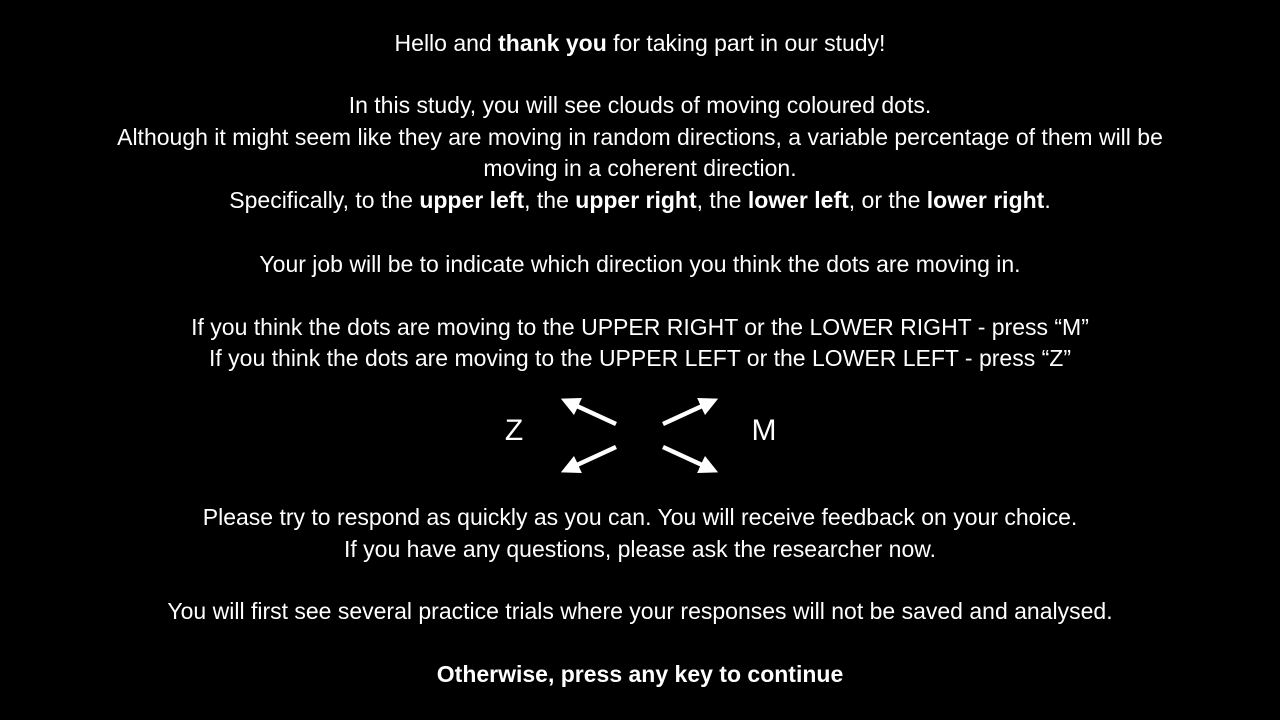 The width and height of the screenshot is (1280, 720). I want to click on directions-sep-3: , or the, so click(887, 200).